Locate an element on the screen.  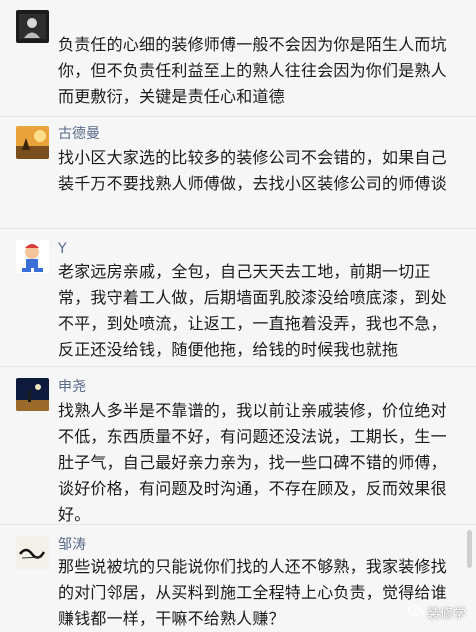
watermark: 装修学 is located at coordinates (436, 612).